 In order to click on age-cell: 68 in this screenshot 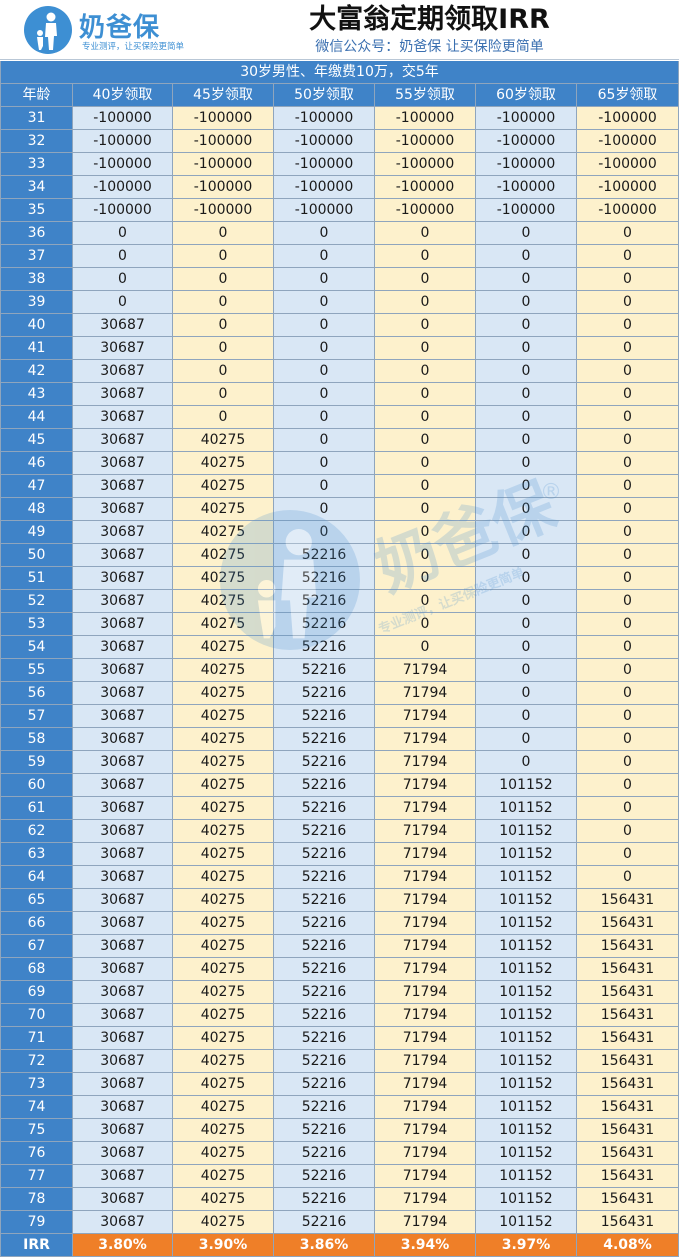, I will do `click(36, 969)`.